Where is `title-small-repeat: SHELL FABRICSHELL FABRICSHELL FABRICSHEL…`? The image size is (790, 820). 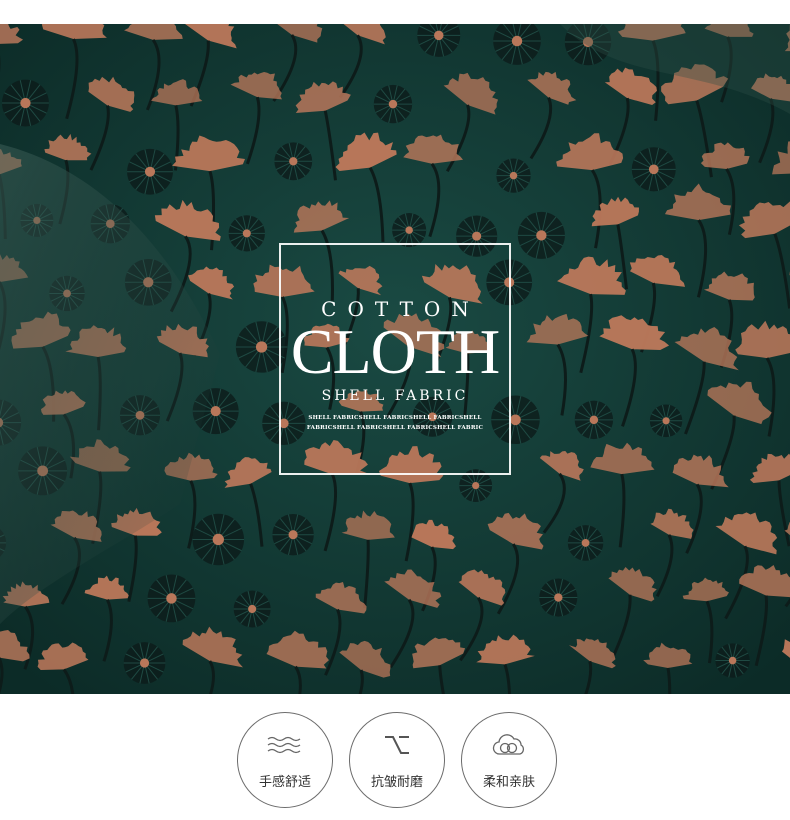
title-small-repeat: SHELL FABRICSHELL FABRICSHELL FABRICSHEL… is located at coordinates (395, 423).